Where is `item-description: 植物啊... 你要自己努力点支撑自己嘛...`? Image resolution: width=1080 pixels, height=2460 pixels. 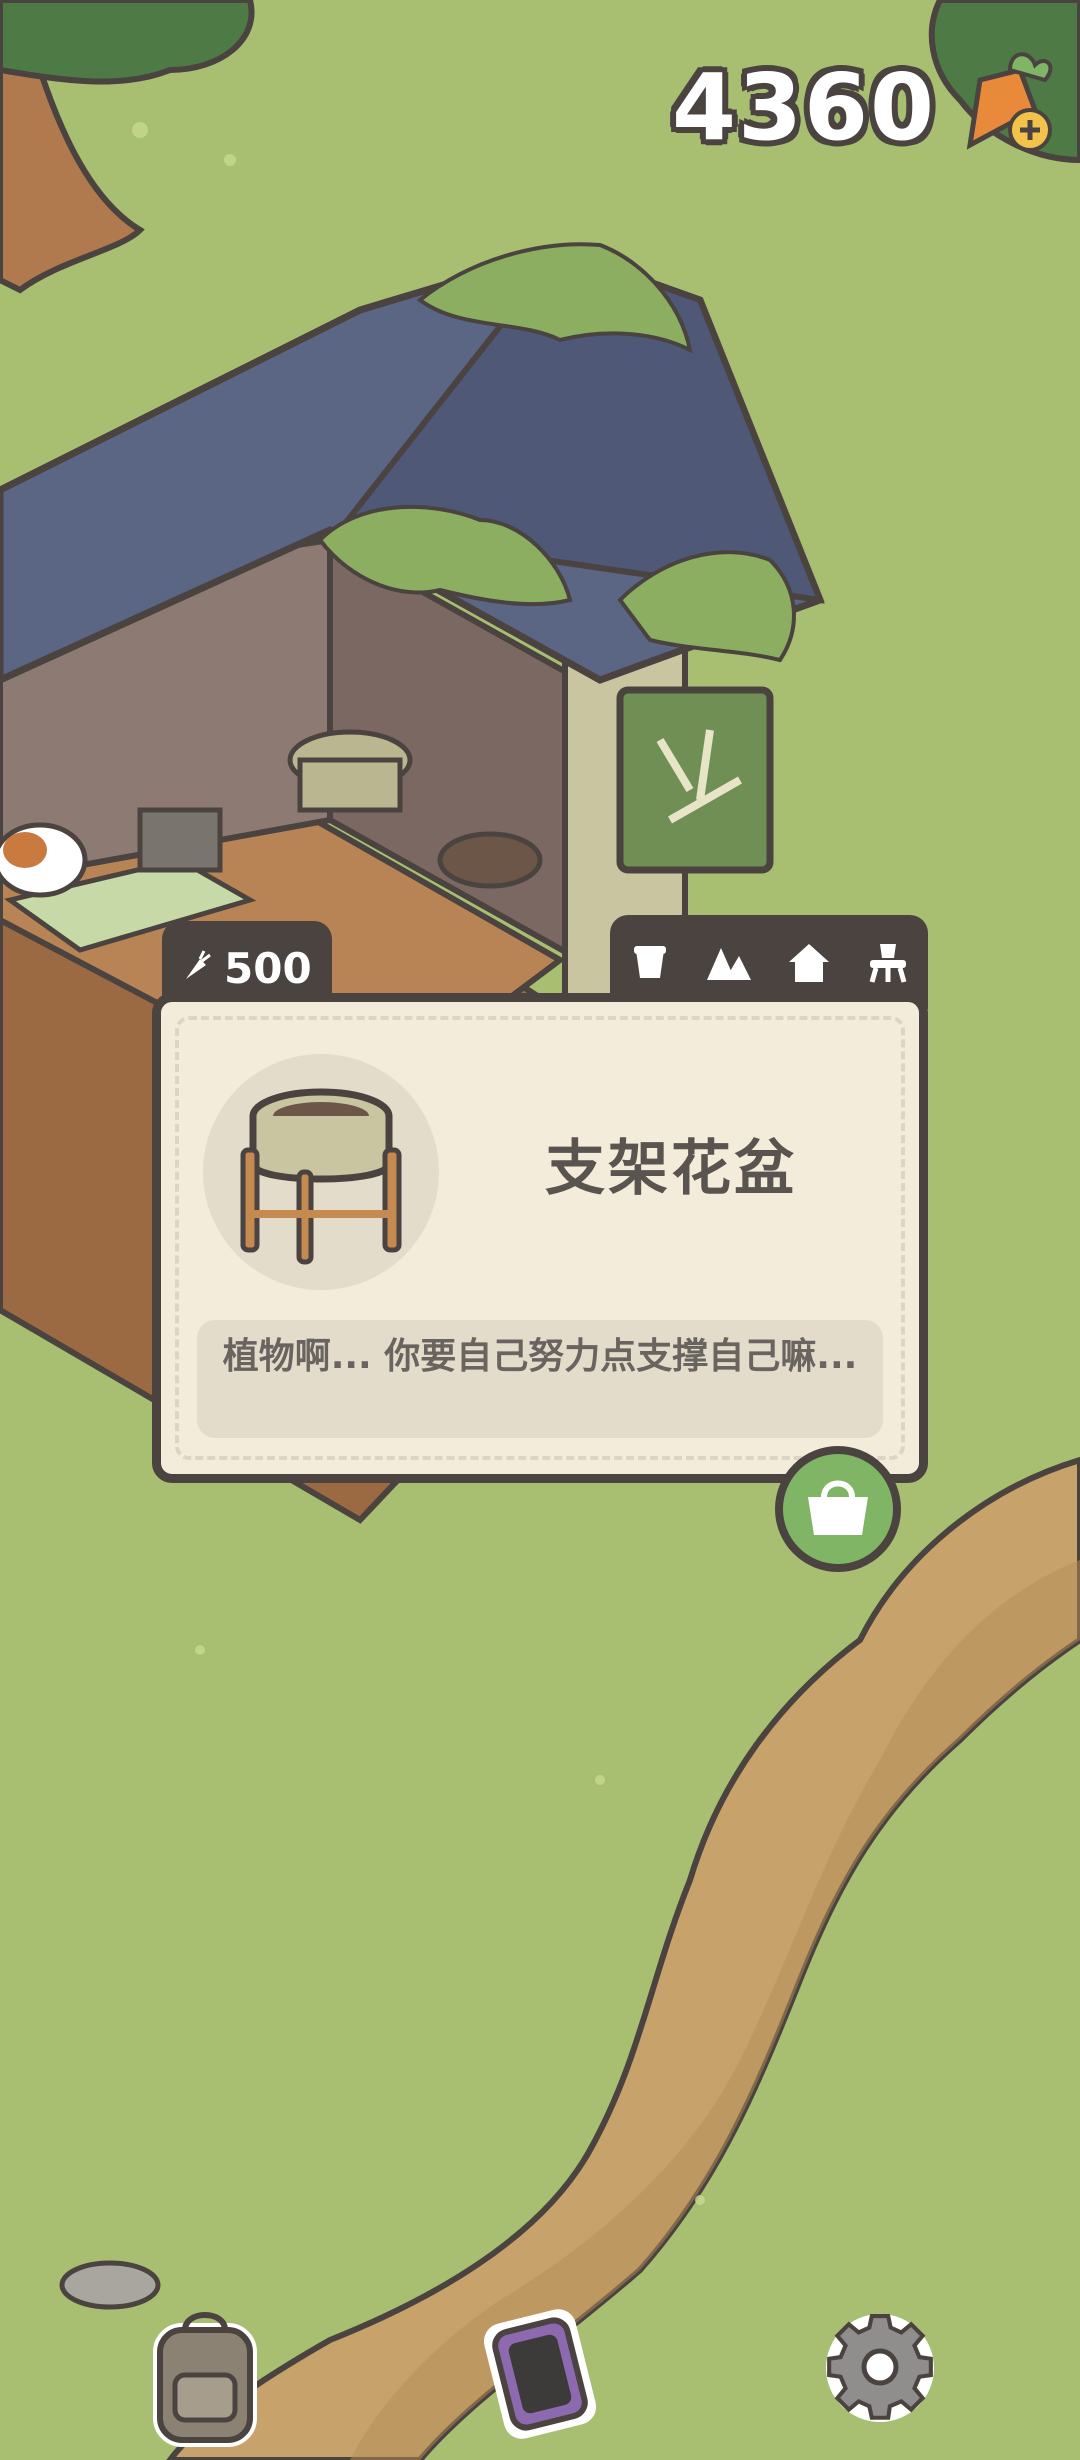 item-description: 植物啊... 你要自己努力点支撑自己嘛... is located at coordinates (540, 1379).